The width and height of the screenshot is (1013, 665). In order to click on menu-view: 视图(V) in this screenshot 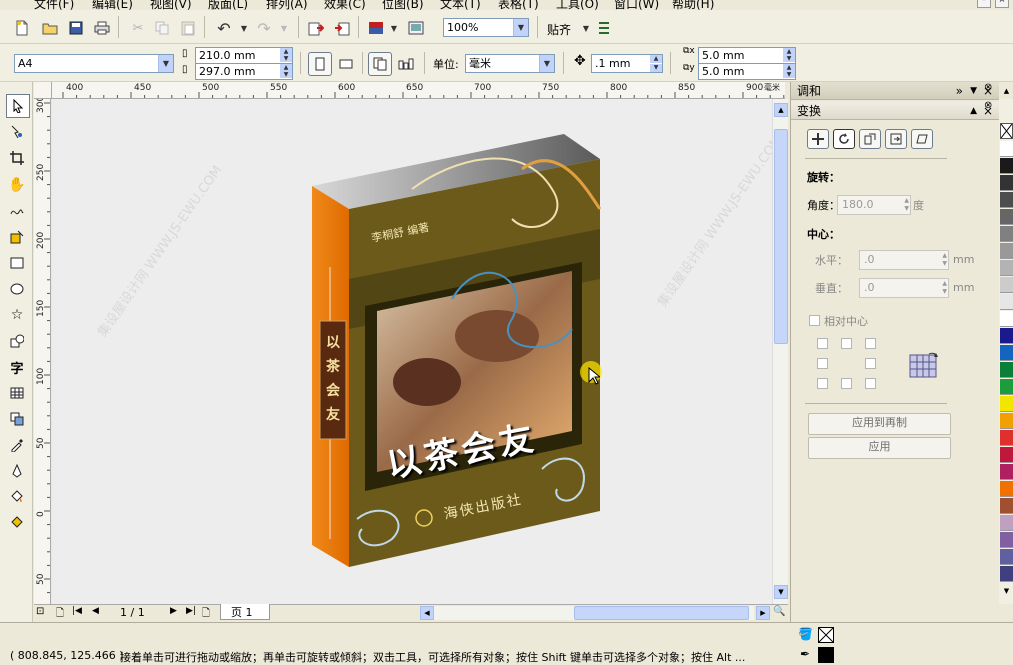, I will do `click(171, 5)`.